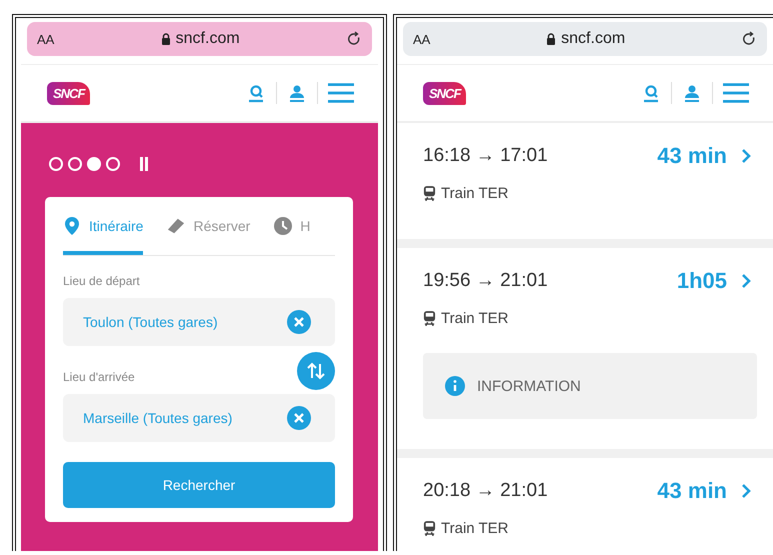  What do you see at coordinates (486, 281) in the screenshot?
I see `journey-times: 19:56 → 21:01` at bounding box center [486, 281].